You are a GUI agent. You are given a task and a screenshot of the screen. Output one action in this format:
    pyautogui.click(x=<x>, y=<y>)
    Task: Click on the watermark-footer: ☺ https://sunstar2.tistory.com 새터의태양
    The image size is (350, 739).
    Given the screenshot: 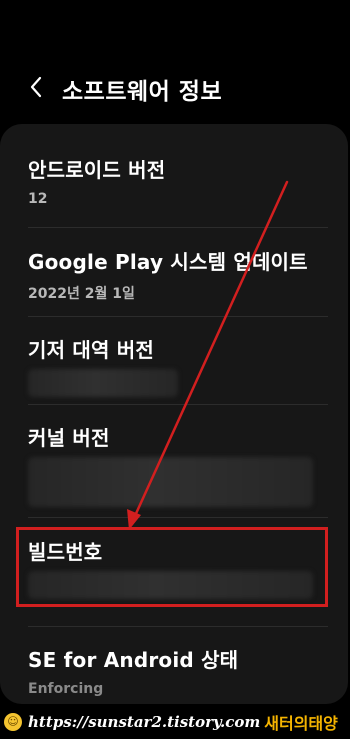 What is the action you would take?
    pyautogui.click(x=175, y=721)
    